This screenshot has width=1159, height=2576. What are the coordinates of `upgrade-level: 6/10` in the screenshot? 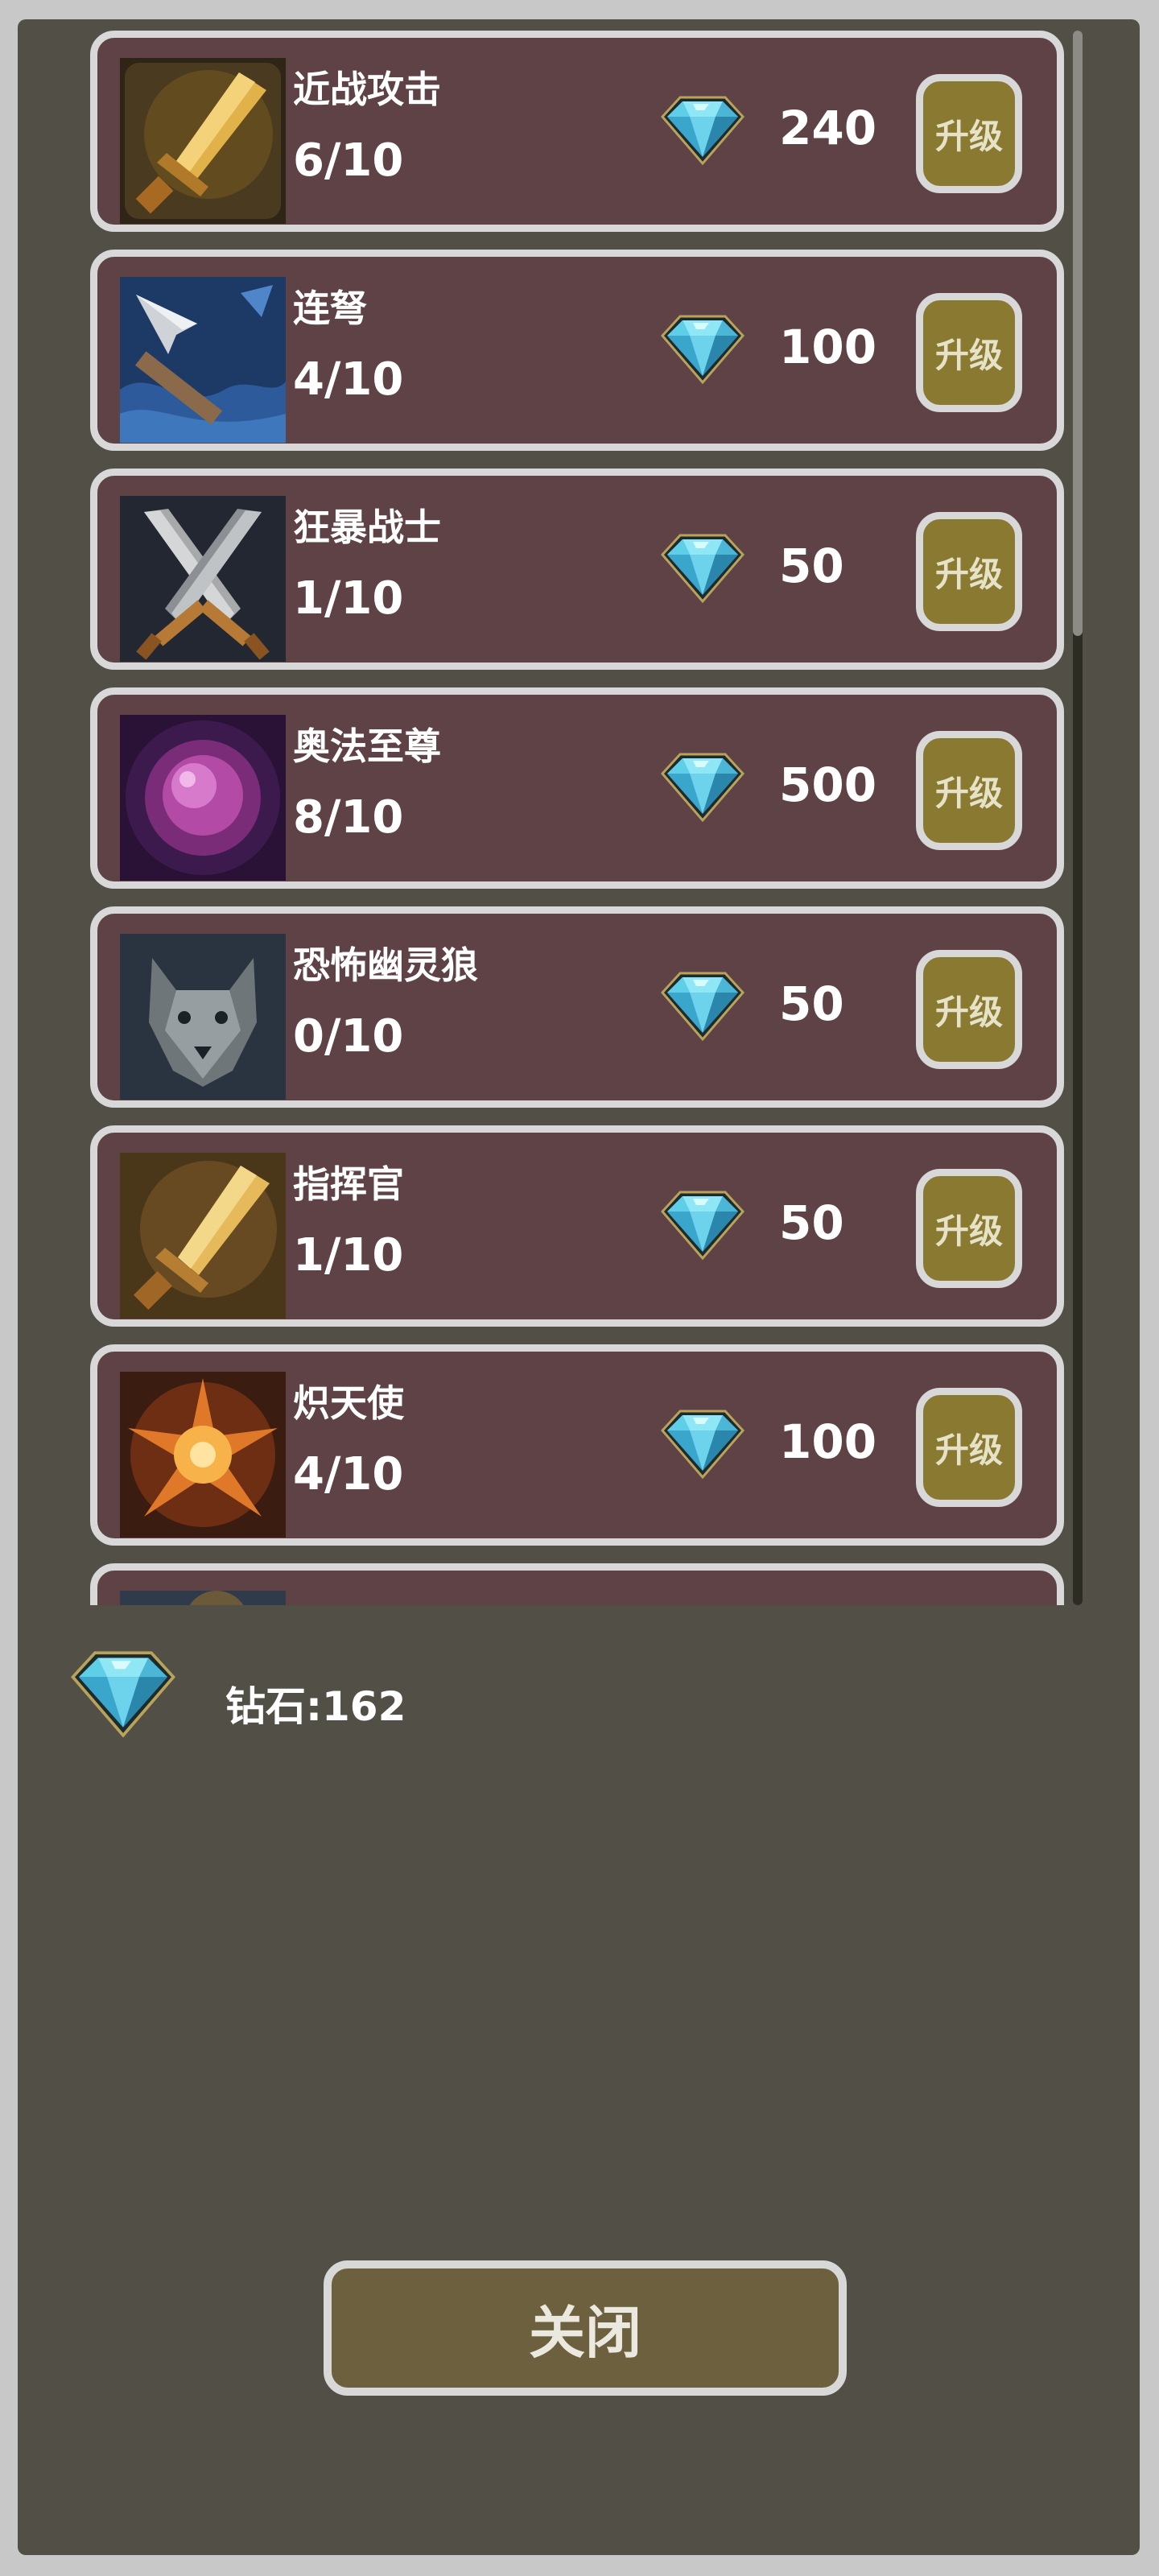 It's located at (348, 160).